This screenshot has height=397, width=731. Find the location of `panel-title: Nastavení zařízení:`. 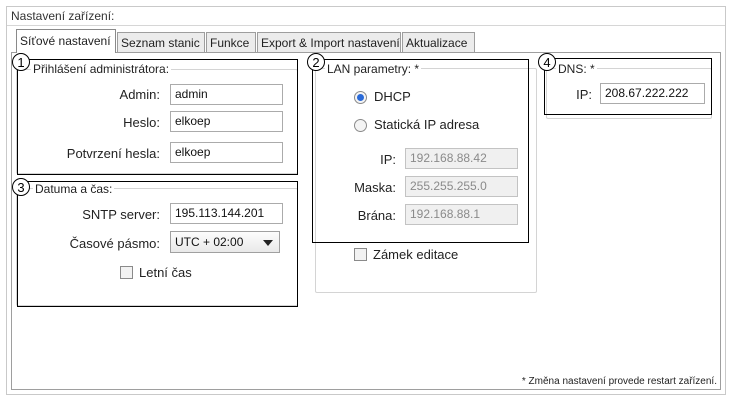

panel-title: Nastavení zařízení: is located at coordinates (63, 16).